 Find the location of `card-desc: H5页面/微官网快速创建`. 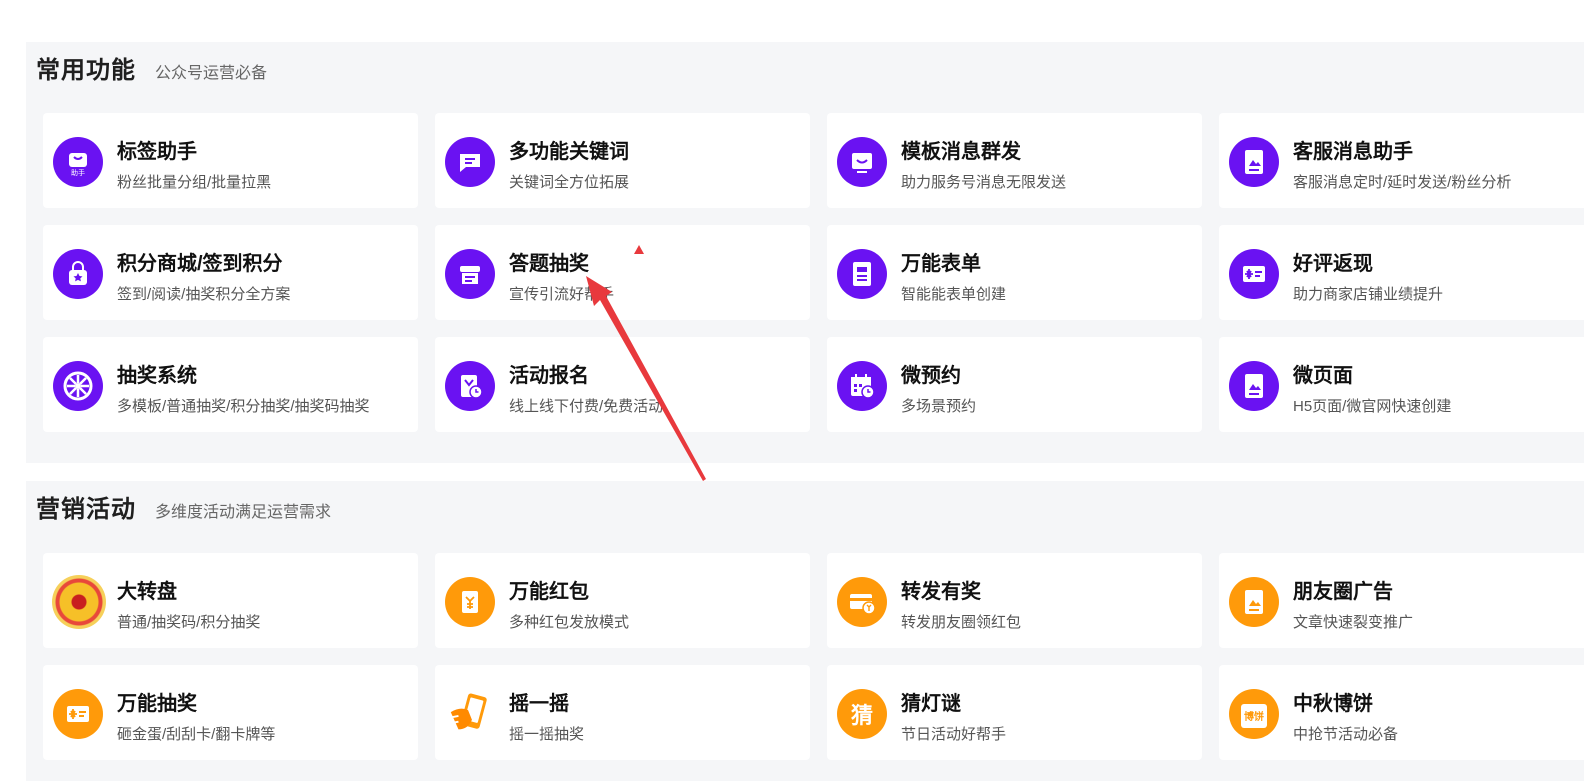

card-desc: H5页面/微官网快速创建 is located at coordinates (1372, 406).